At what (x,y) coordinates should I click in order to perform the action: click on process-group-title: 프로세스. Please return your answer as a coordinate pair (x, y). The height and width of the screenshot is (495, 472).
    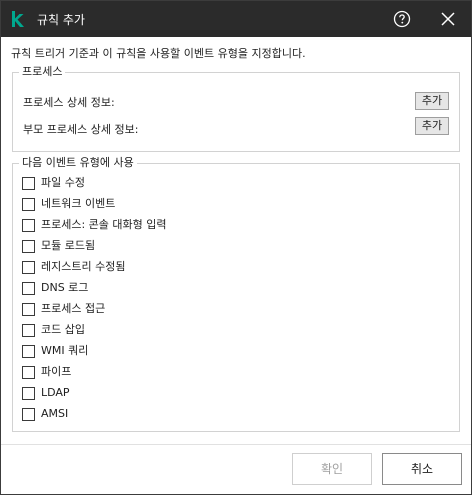
    Looking at the image, I should click on (42, 72).